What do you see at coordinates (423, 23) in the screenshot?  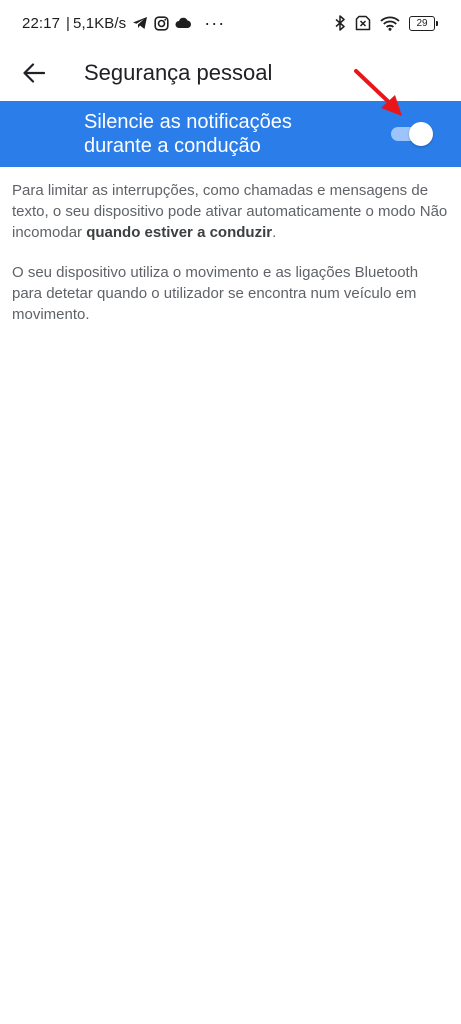 I see `battery-icon: 29` at bounding box center [423, 23].